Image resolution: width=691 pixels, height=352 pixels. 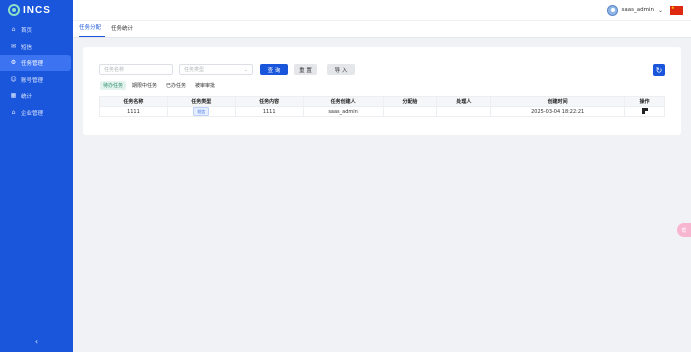 I want to click on cell-task-type: 短信, so click(x=201, y=111).